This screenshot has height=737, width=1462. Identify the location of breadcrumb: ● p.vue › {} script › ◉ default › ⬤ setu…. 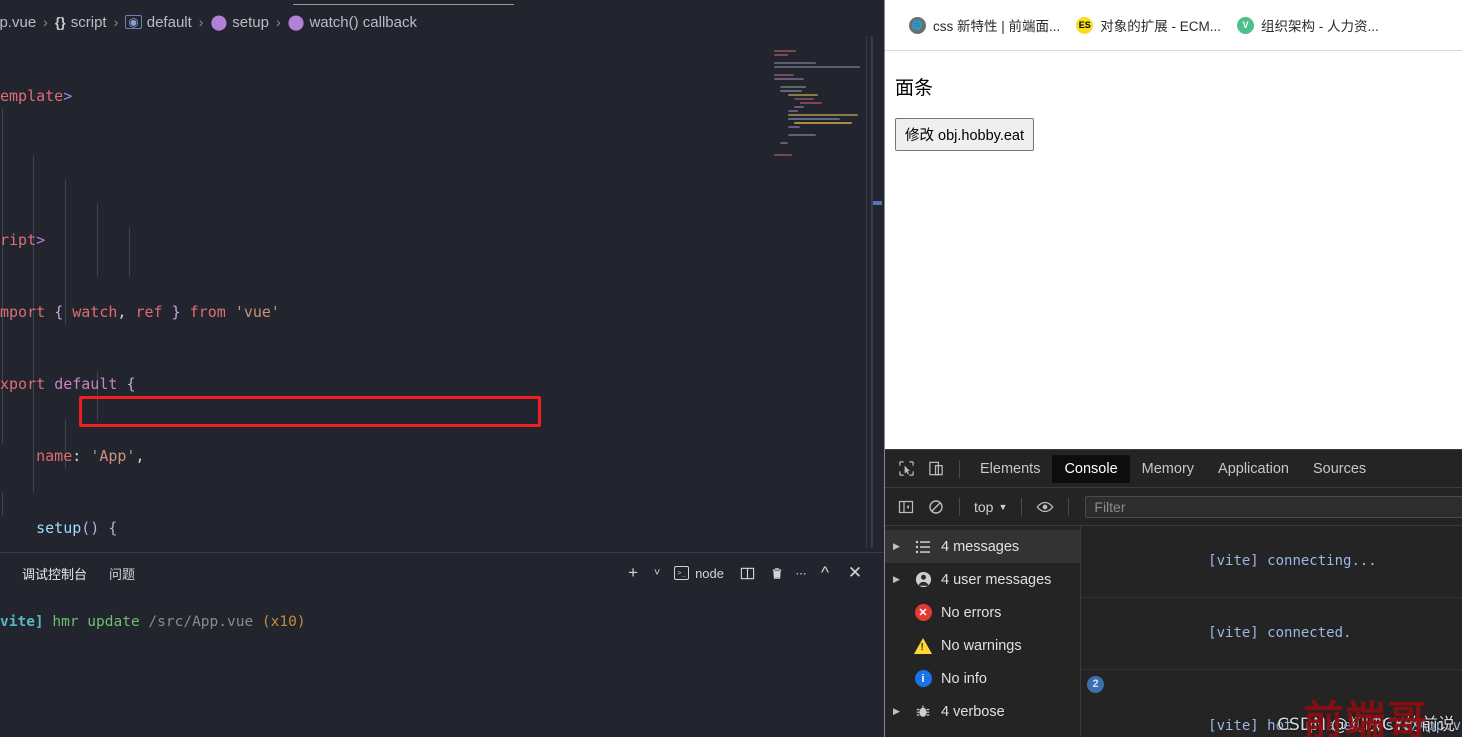
(208, 22).